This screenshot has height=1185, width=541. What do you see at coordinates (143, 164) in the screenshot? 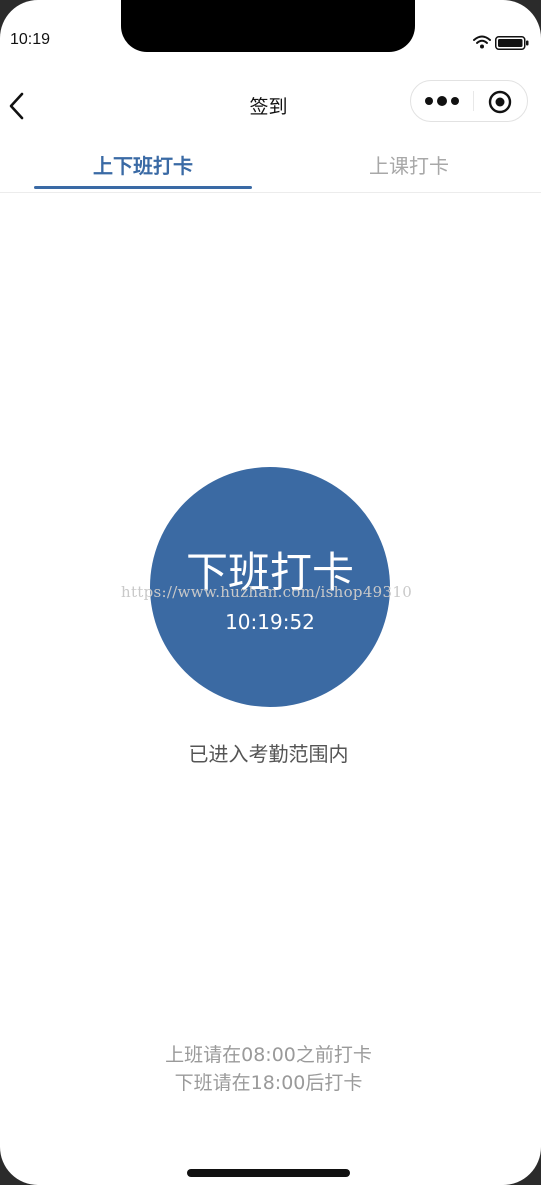
I see `tab-commute-punch: 上下班打卡` at bounding box center [143, 164].